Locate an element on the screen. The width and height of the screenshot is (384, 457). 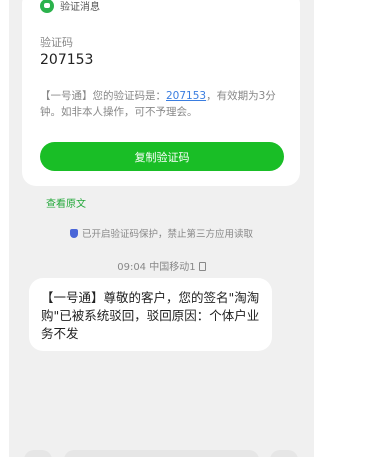
protection-notice: 已开启验证码保护，禁止第三方应用读取 is located at coordinates (161, 233).